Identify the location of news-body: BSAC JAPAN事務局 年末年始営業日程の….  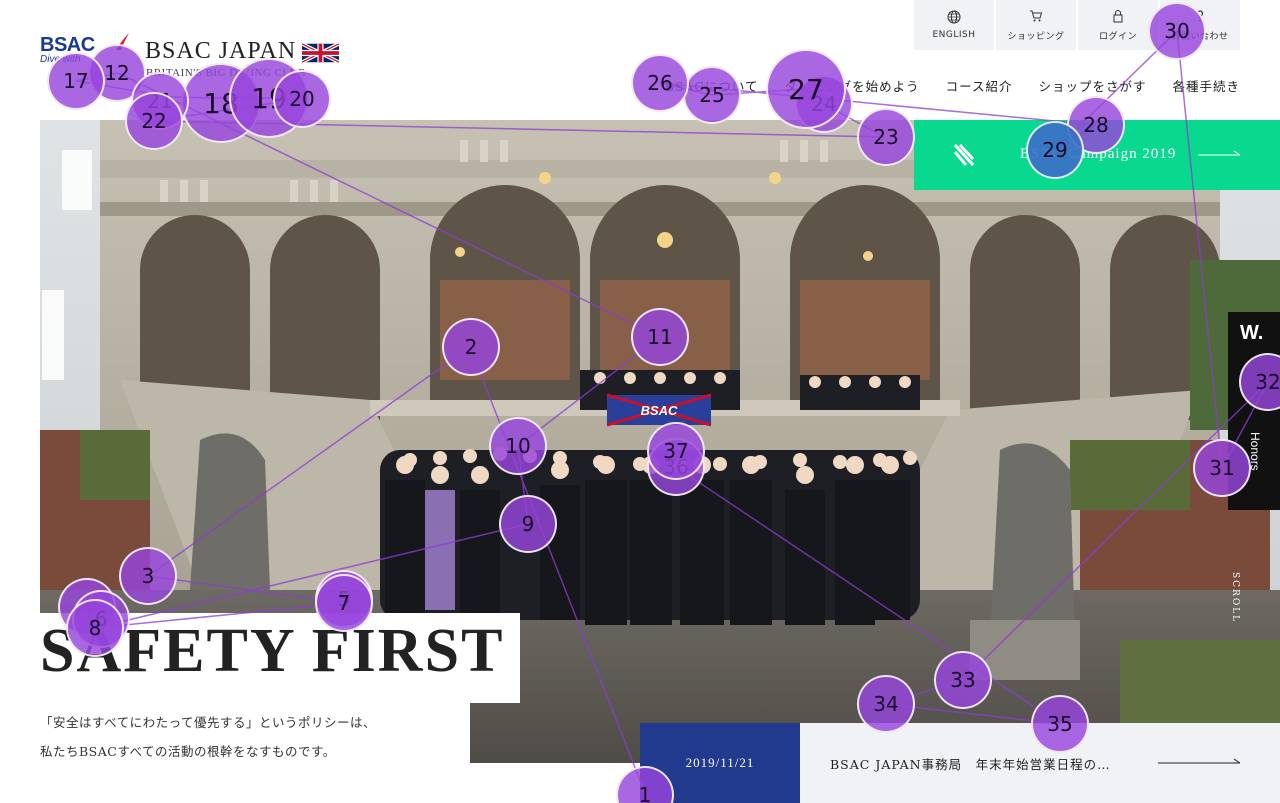
(1040, 763).